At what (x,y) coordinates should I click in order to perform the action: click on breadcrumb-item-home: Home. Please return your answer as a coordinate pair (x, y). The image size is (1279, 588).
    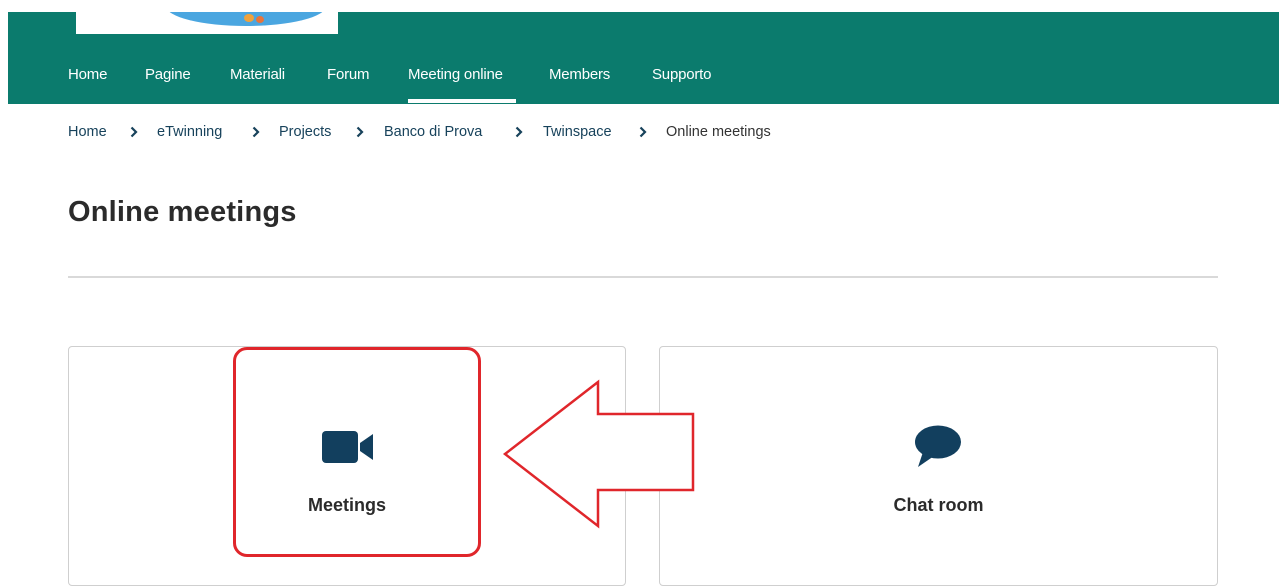
    Looking at the image, I should click on (87, 132).